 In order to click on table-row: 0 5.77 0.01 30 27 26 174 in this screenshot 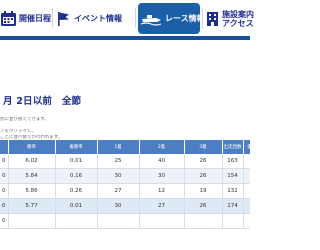, I will do `click(125, 206)`.